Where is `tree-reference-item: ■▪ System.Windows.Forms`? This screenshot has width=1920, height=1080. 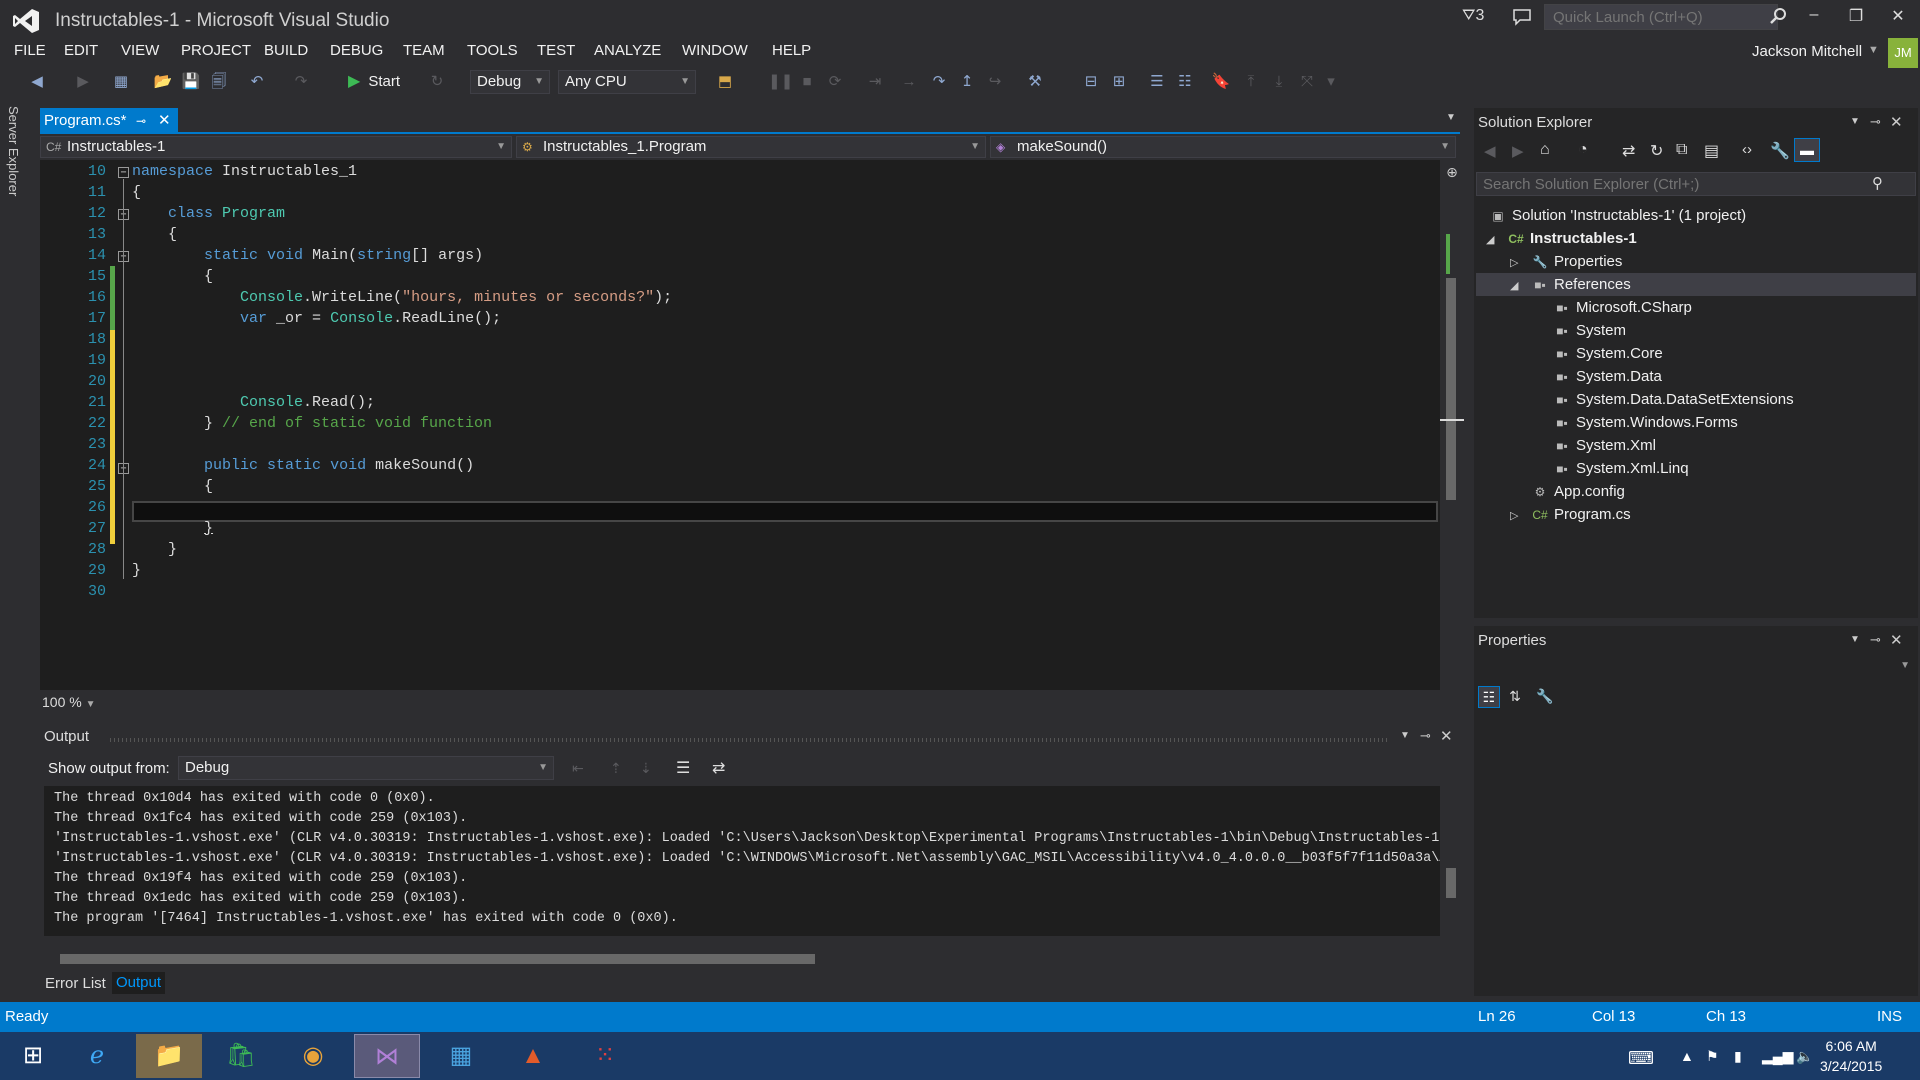 tree-reference-item: ■▪ System.Windows.Forms is located at coordinates (1644, 423).